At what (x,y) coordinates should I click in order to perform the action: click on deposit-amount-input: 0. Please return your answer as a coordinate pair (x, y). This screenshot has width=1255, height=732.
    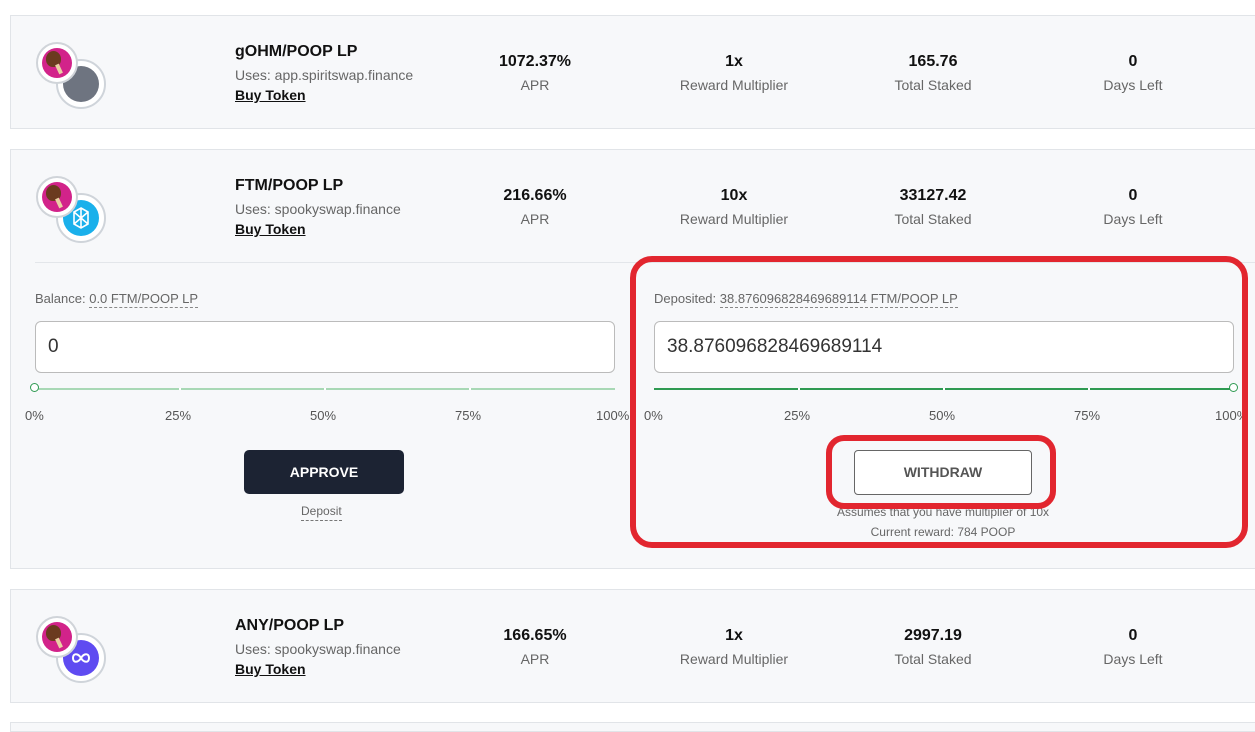
    Looking at the image, I should click on (325, 347).